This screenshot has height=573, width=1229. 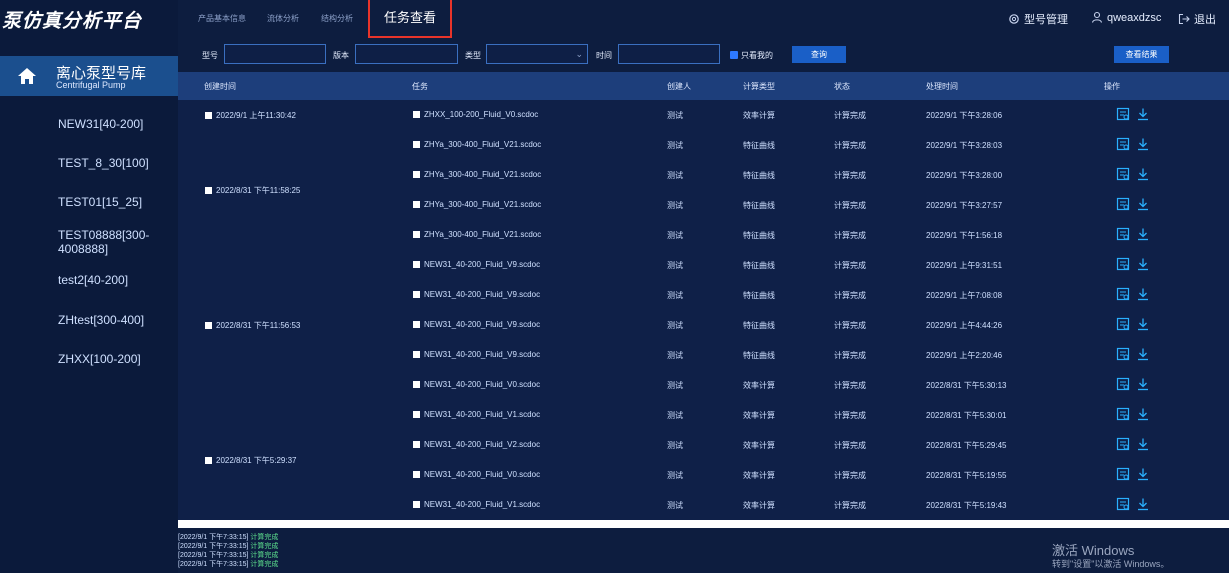 What do you see at coordinates (675, 475) in the screenshot?
I see `creator-cell: 测试` at bounding box center [675, 475].